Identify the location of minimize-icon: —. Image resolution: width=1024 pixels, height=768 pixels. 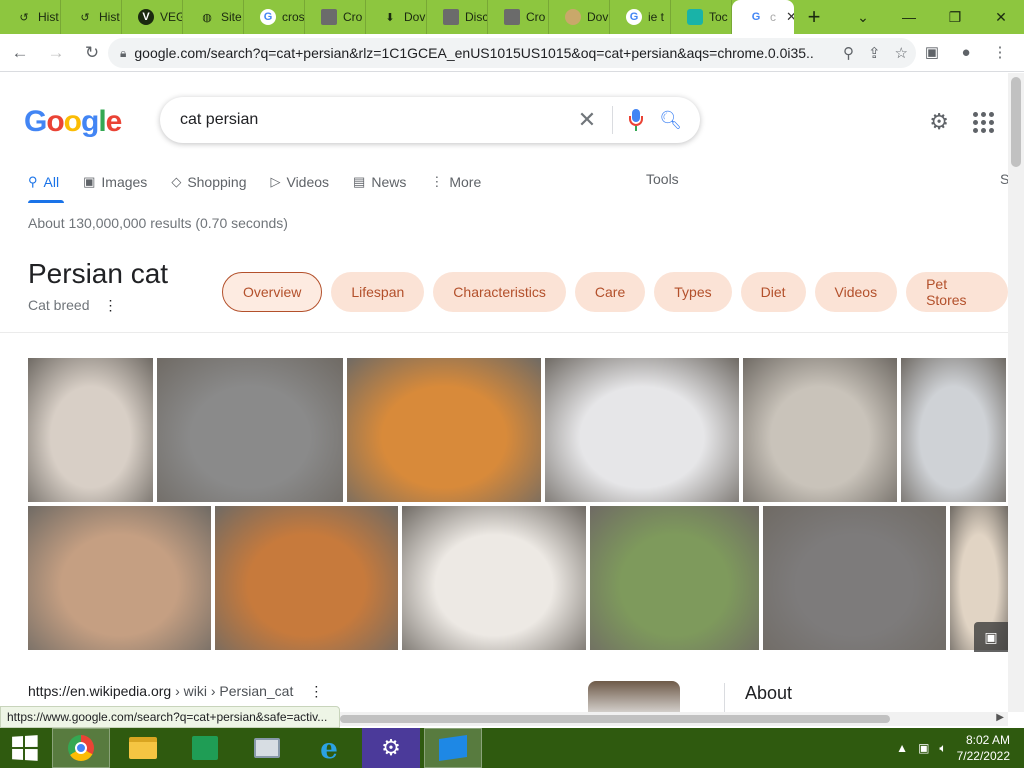
(909, 17).